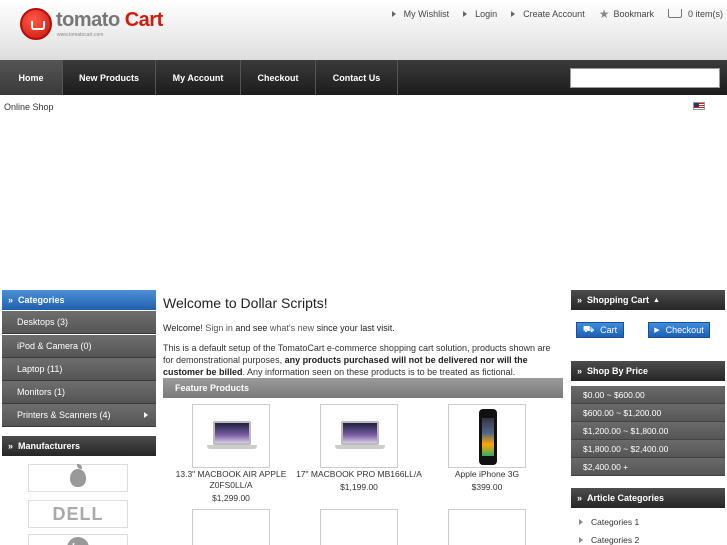 This screenshot has width=727, height=545. What do you see at coordinates (487, 527) in the screenshot?
I see `product-image-laptop` at bounding box center [487, 527].